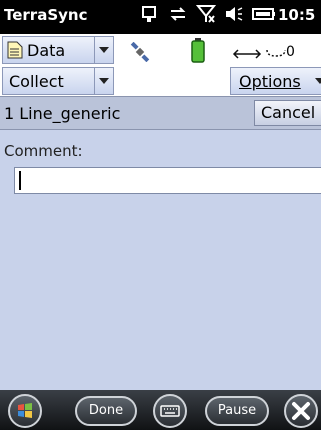 The image size is (321, 430). What do you see at coordinates (36, 81) in the screenshot?
I see `collect-dropdown-label: Collect` at bounding box center [36, 81].